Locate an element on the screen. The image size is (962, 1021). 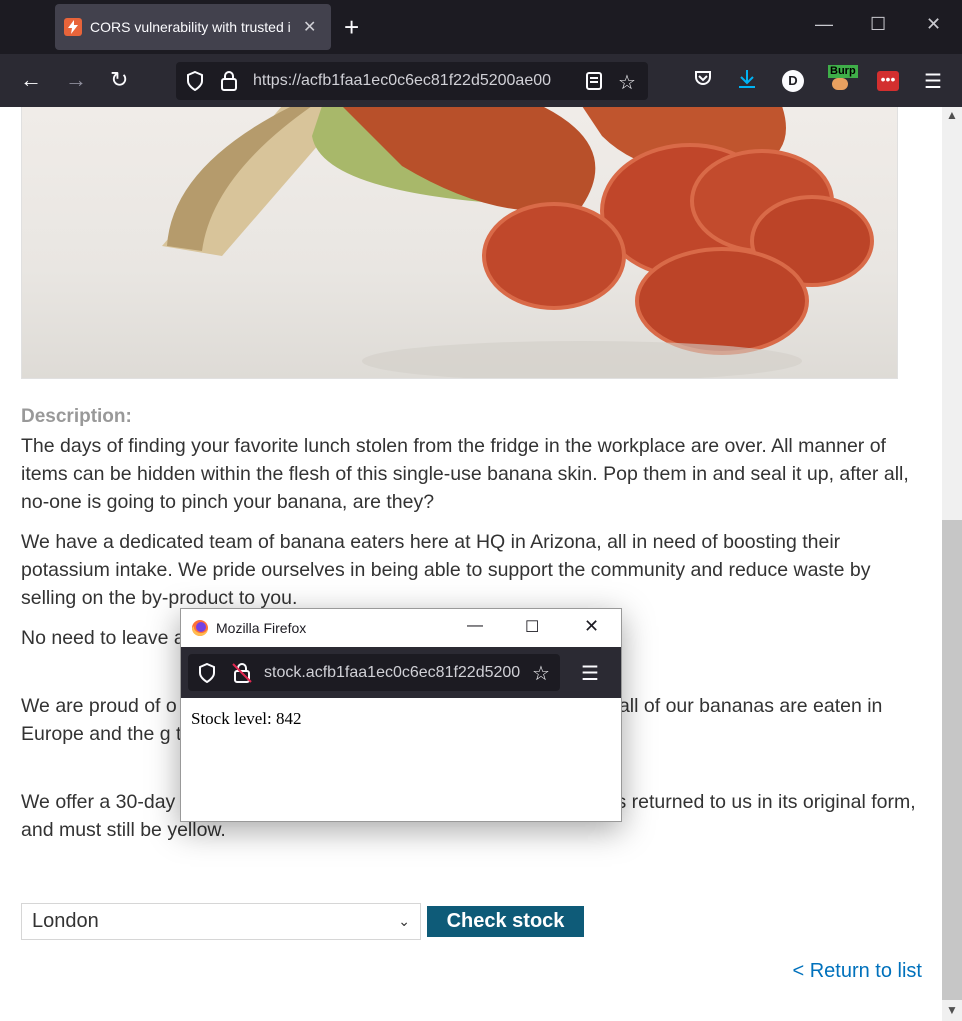
pocket-icon is located at coordinates (703, 80).